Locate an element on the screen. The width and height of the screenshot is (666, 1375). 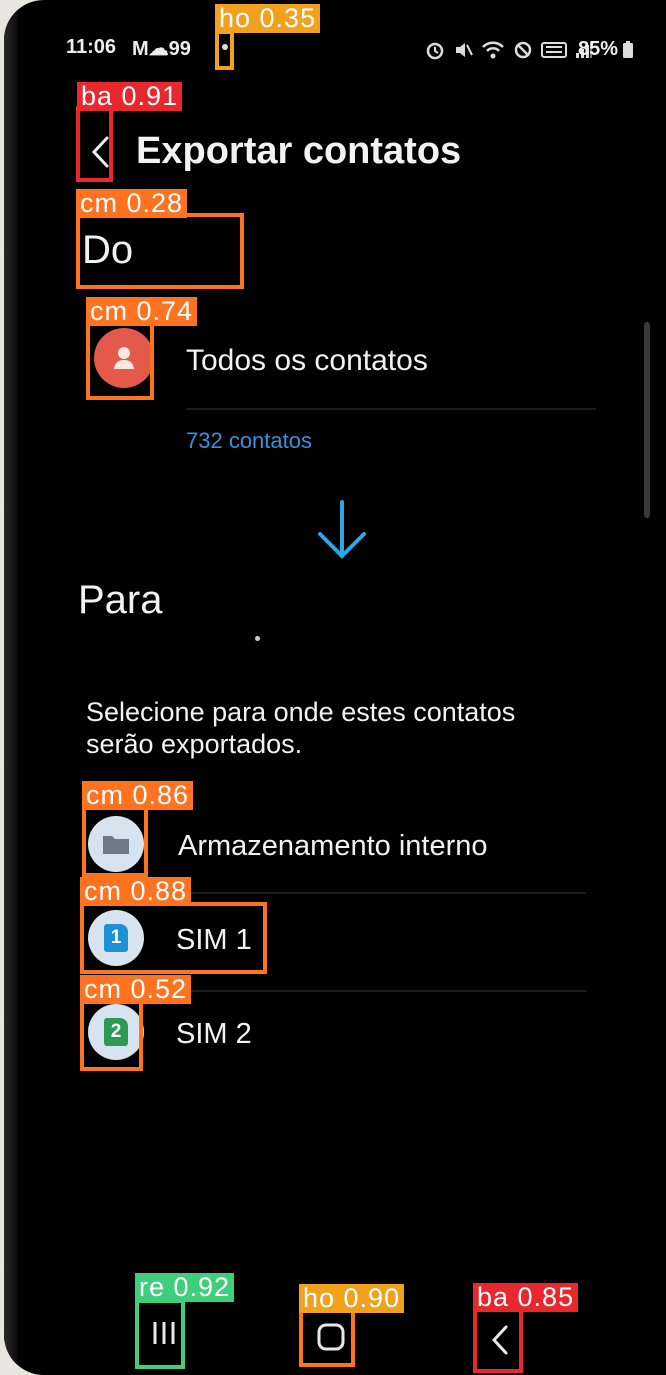
mute-icon is located at coordinates (464, 50).